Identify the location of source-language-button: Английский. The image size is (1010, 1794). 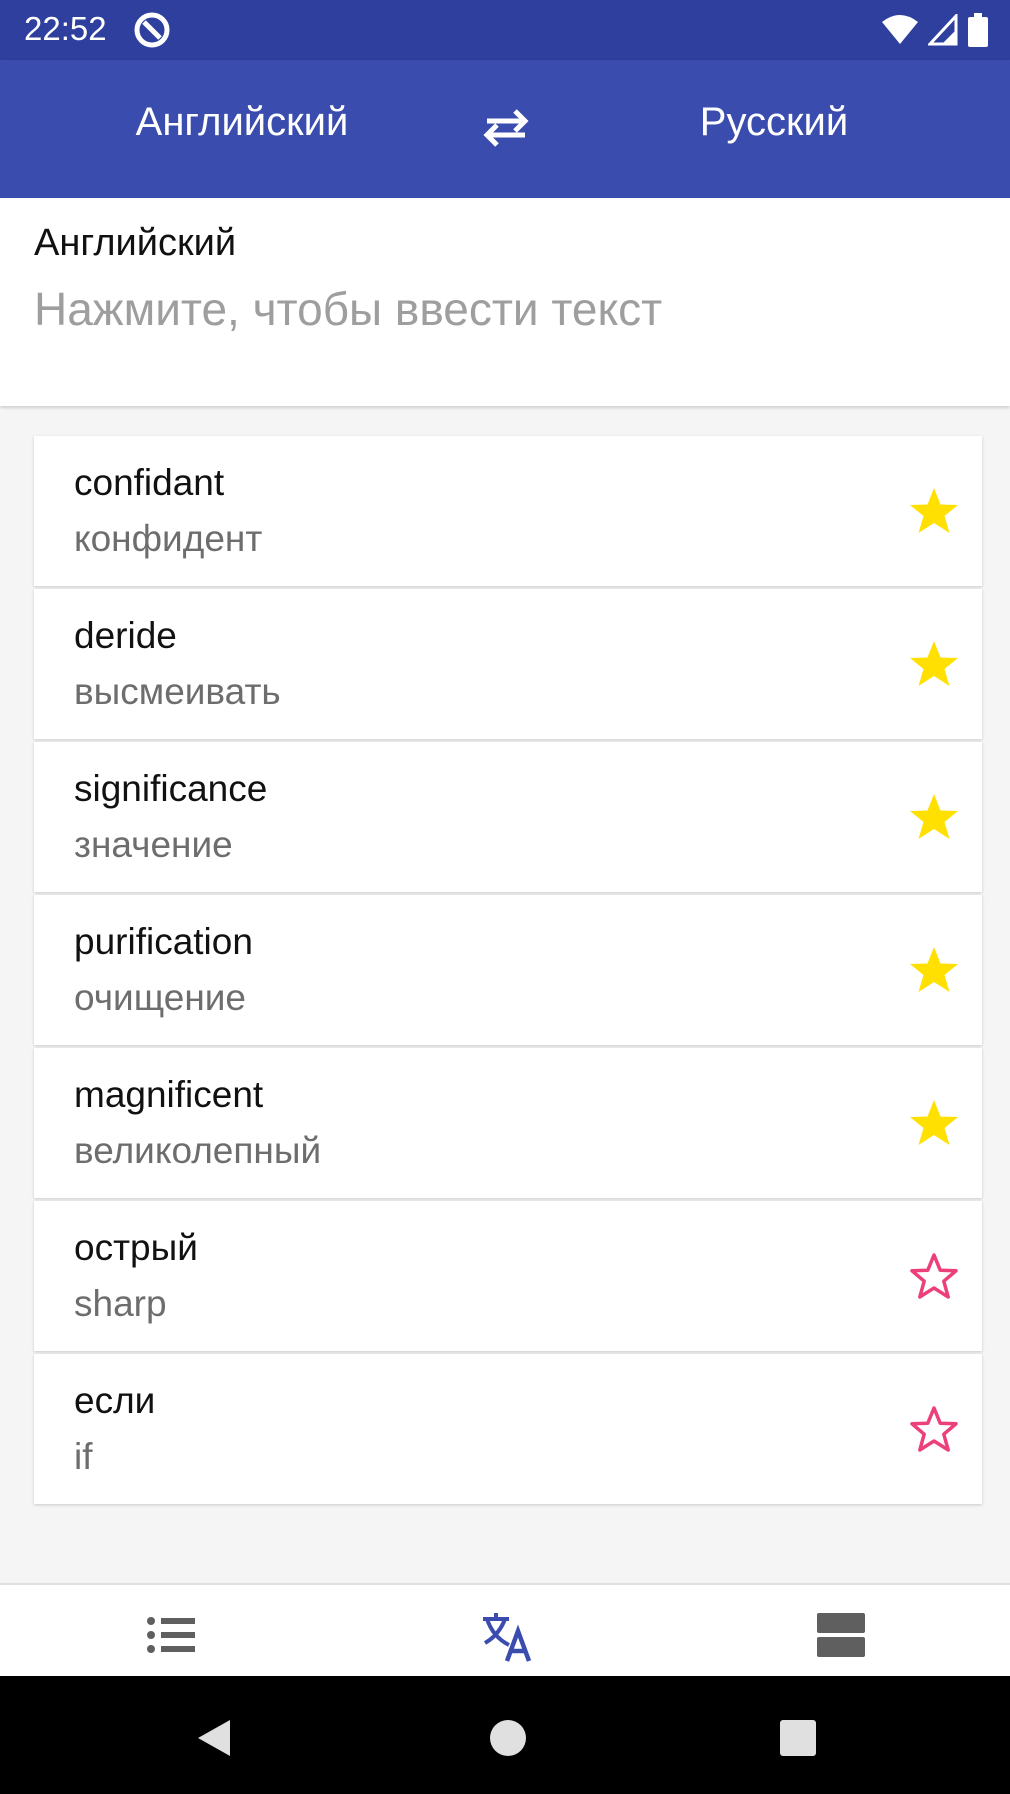
(242, 122).